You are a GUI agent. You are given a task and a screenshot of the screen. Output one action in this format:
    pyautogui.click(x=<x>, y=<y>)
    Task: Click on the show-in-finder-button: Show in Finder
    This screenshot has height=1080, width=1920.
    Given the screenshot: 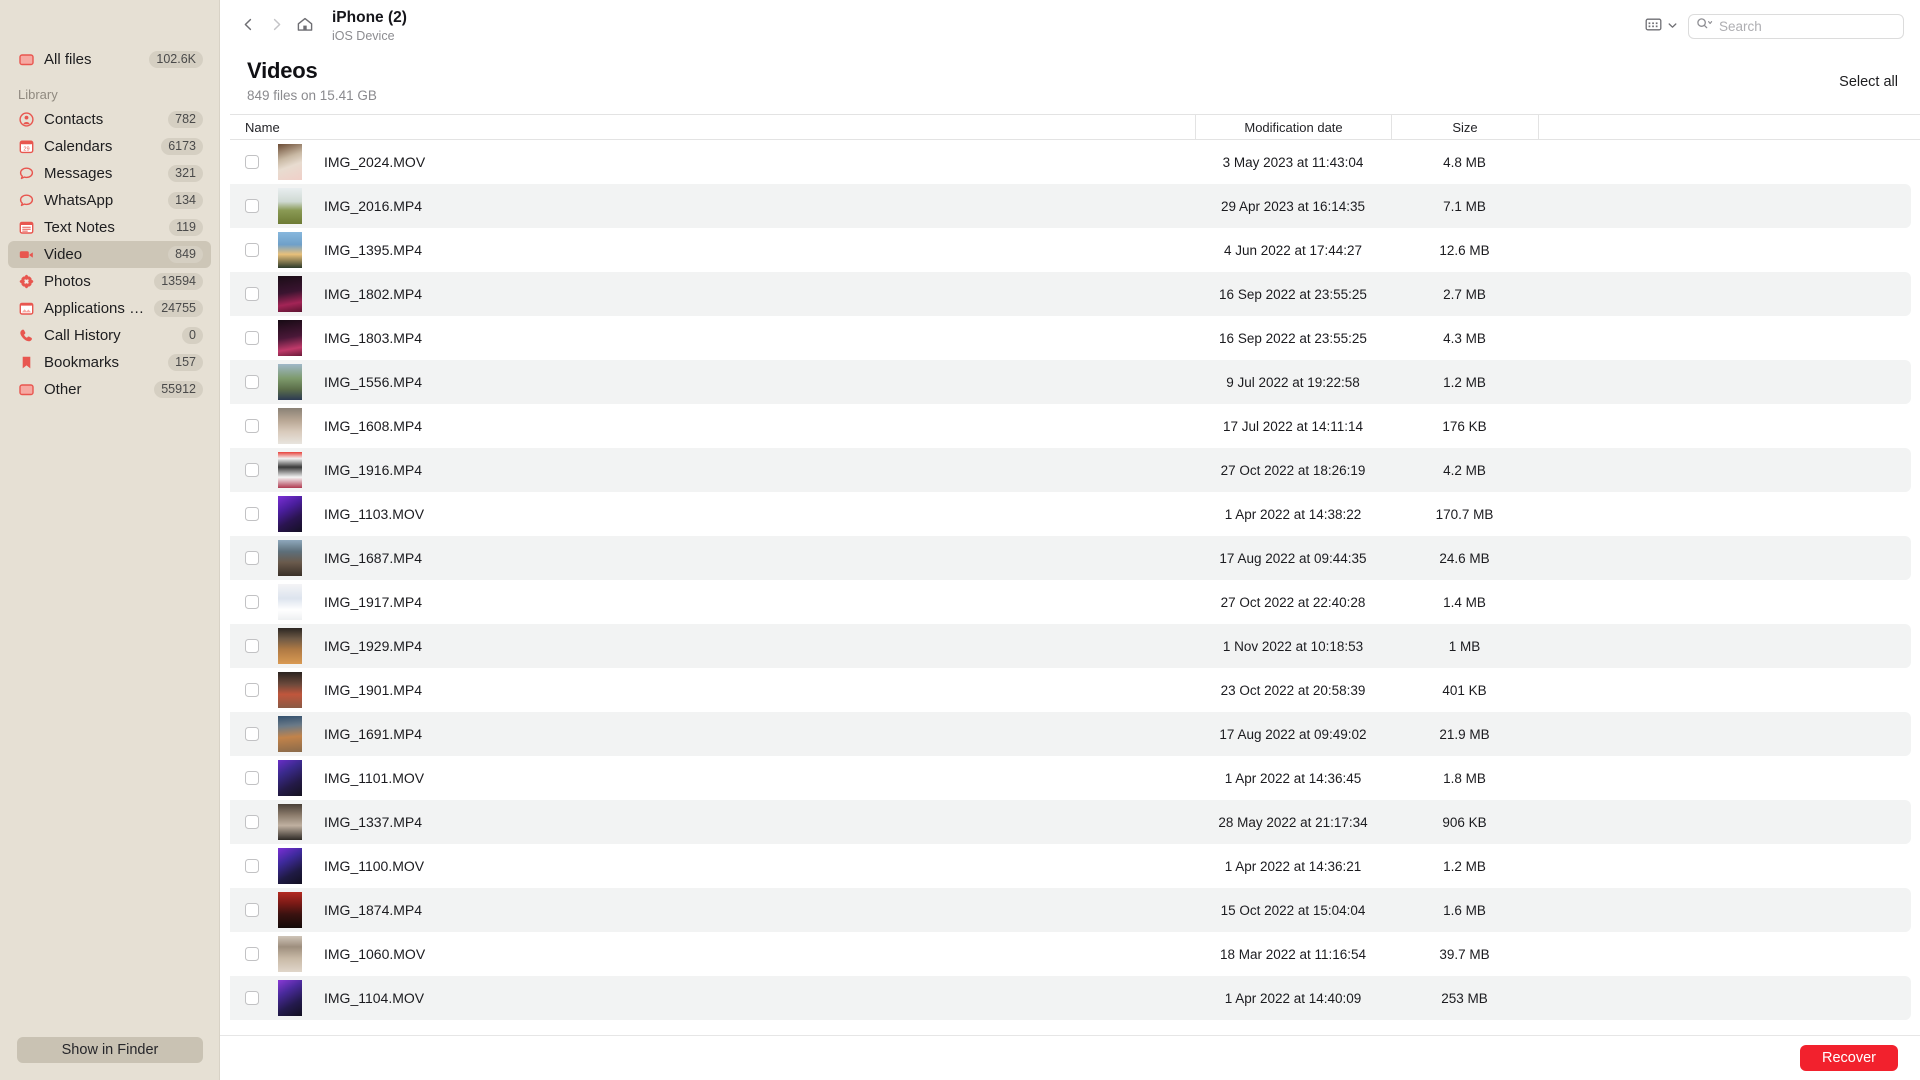 What is the action you would take?
    pyautogui.click(x=110, y=1050)
    